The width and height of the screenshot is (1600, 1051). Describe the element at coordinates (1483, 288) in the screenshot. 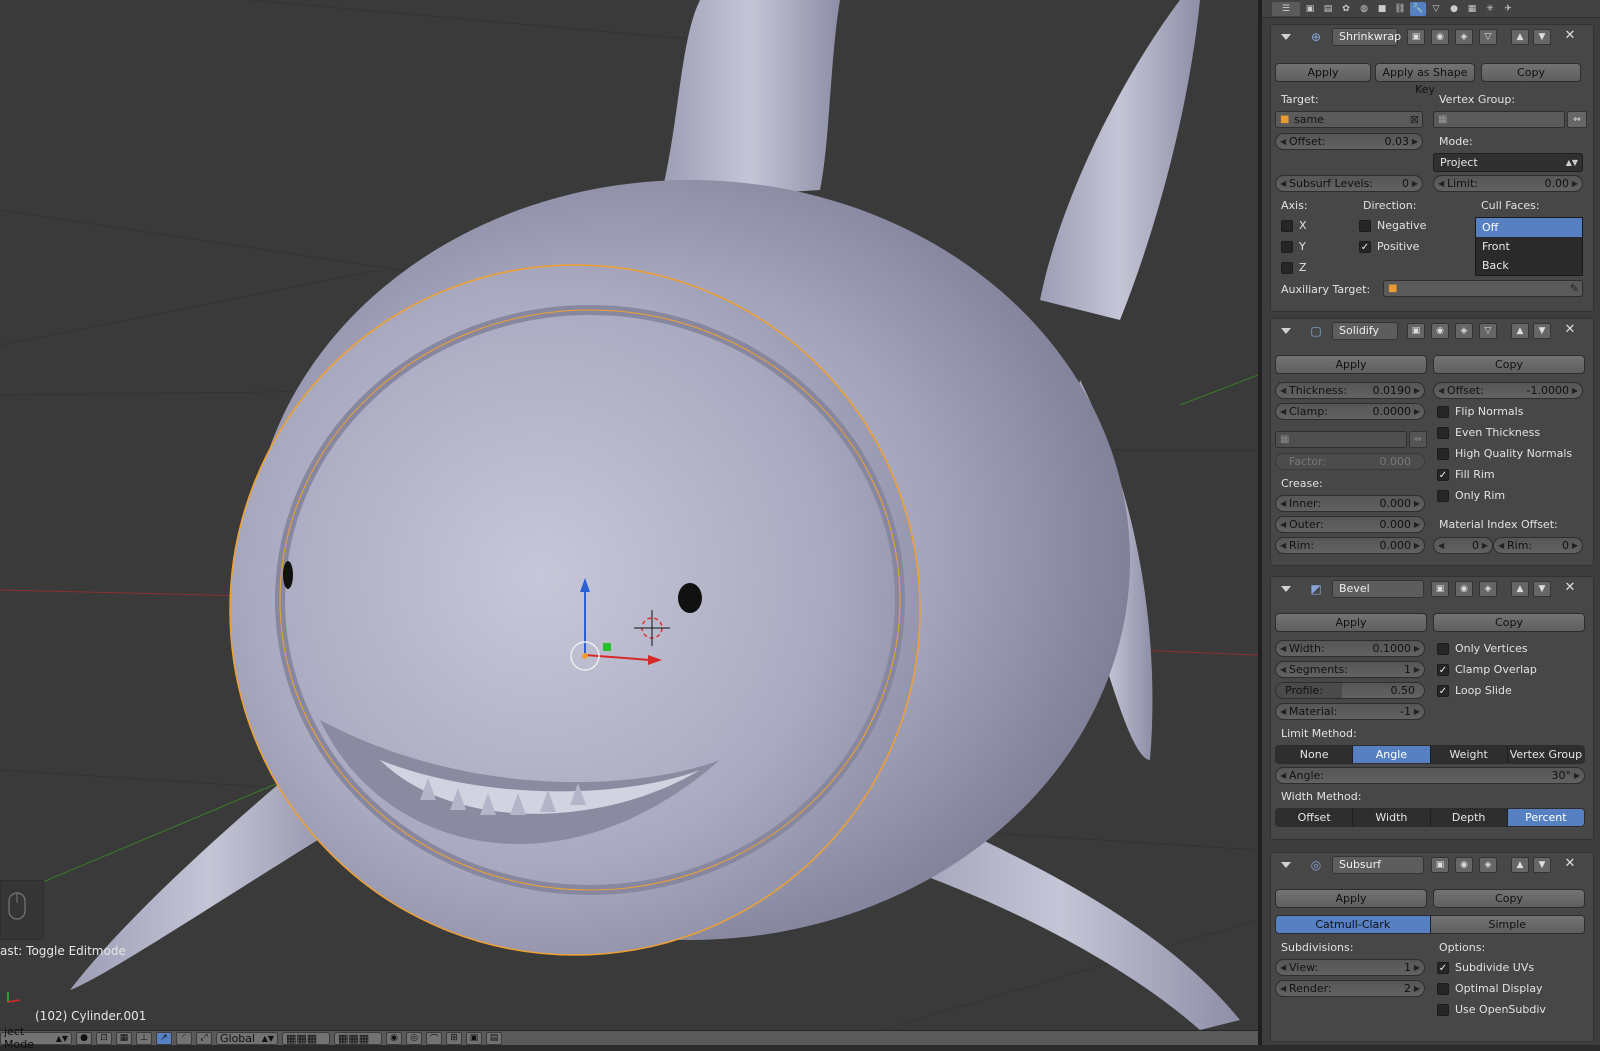

I see `auxiliary-target-field: ■ ✎` at that location.